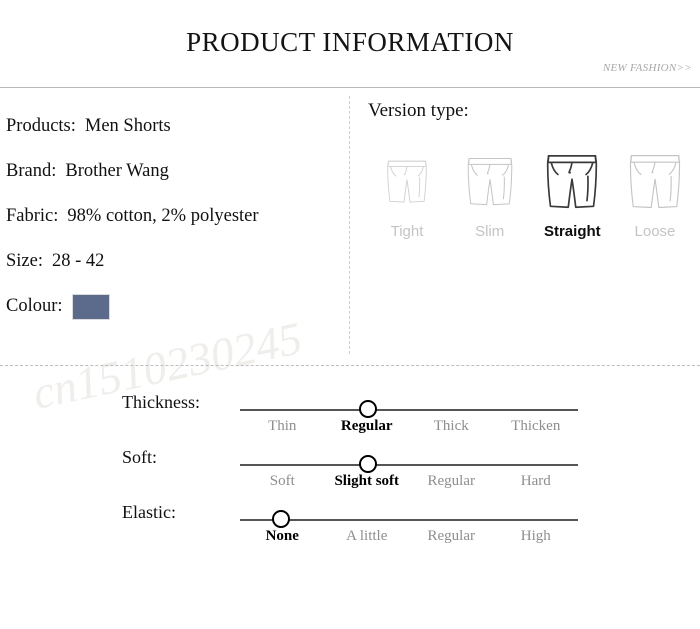 The width and height of the screenshot is (700, 629). I want to click on slider-options: Soft Slight soft Regular Hard, so click(409, 481).